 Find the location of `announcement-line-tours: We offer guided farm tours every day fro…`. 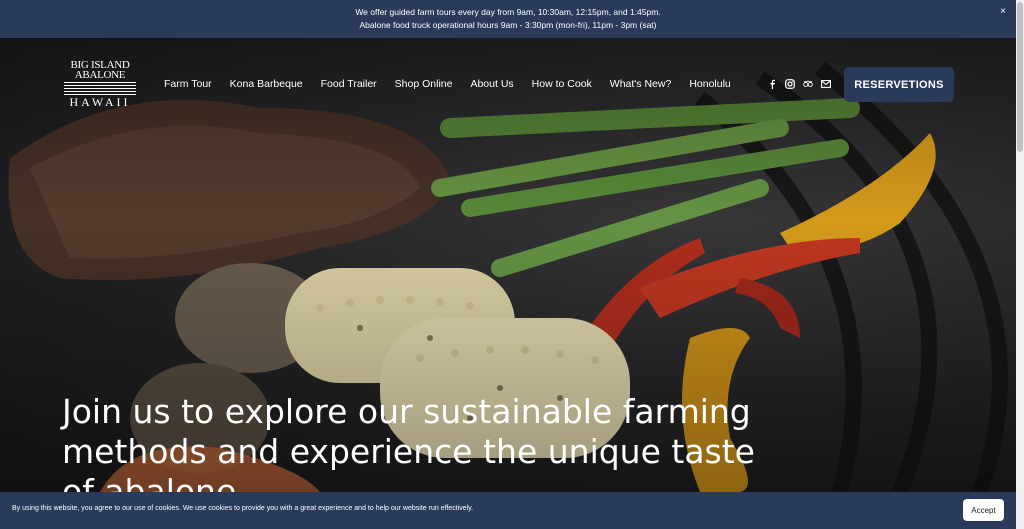

announcement-line-tours: We offer guided farm tours every day fro… is located at coordinates (508, 12).